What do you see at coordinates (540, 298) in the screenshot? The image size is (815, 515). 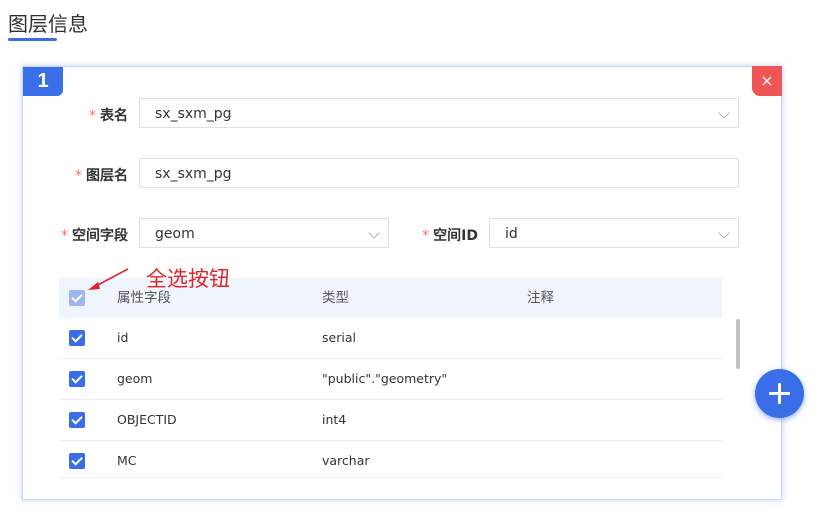 I see `column-header-comment: 注释` at bounding box center [540, 298].